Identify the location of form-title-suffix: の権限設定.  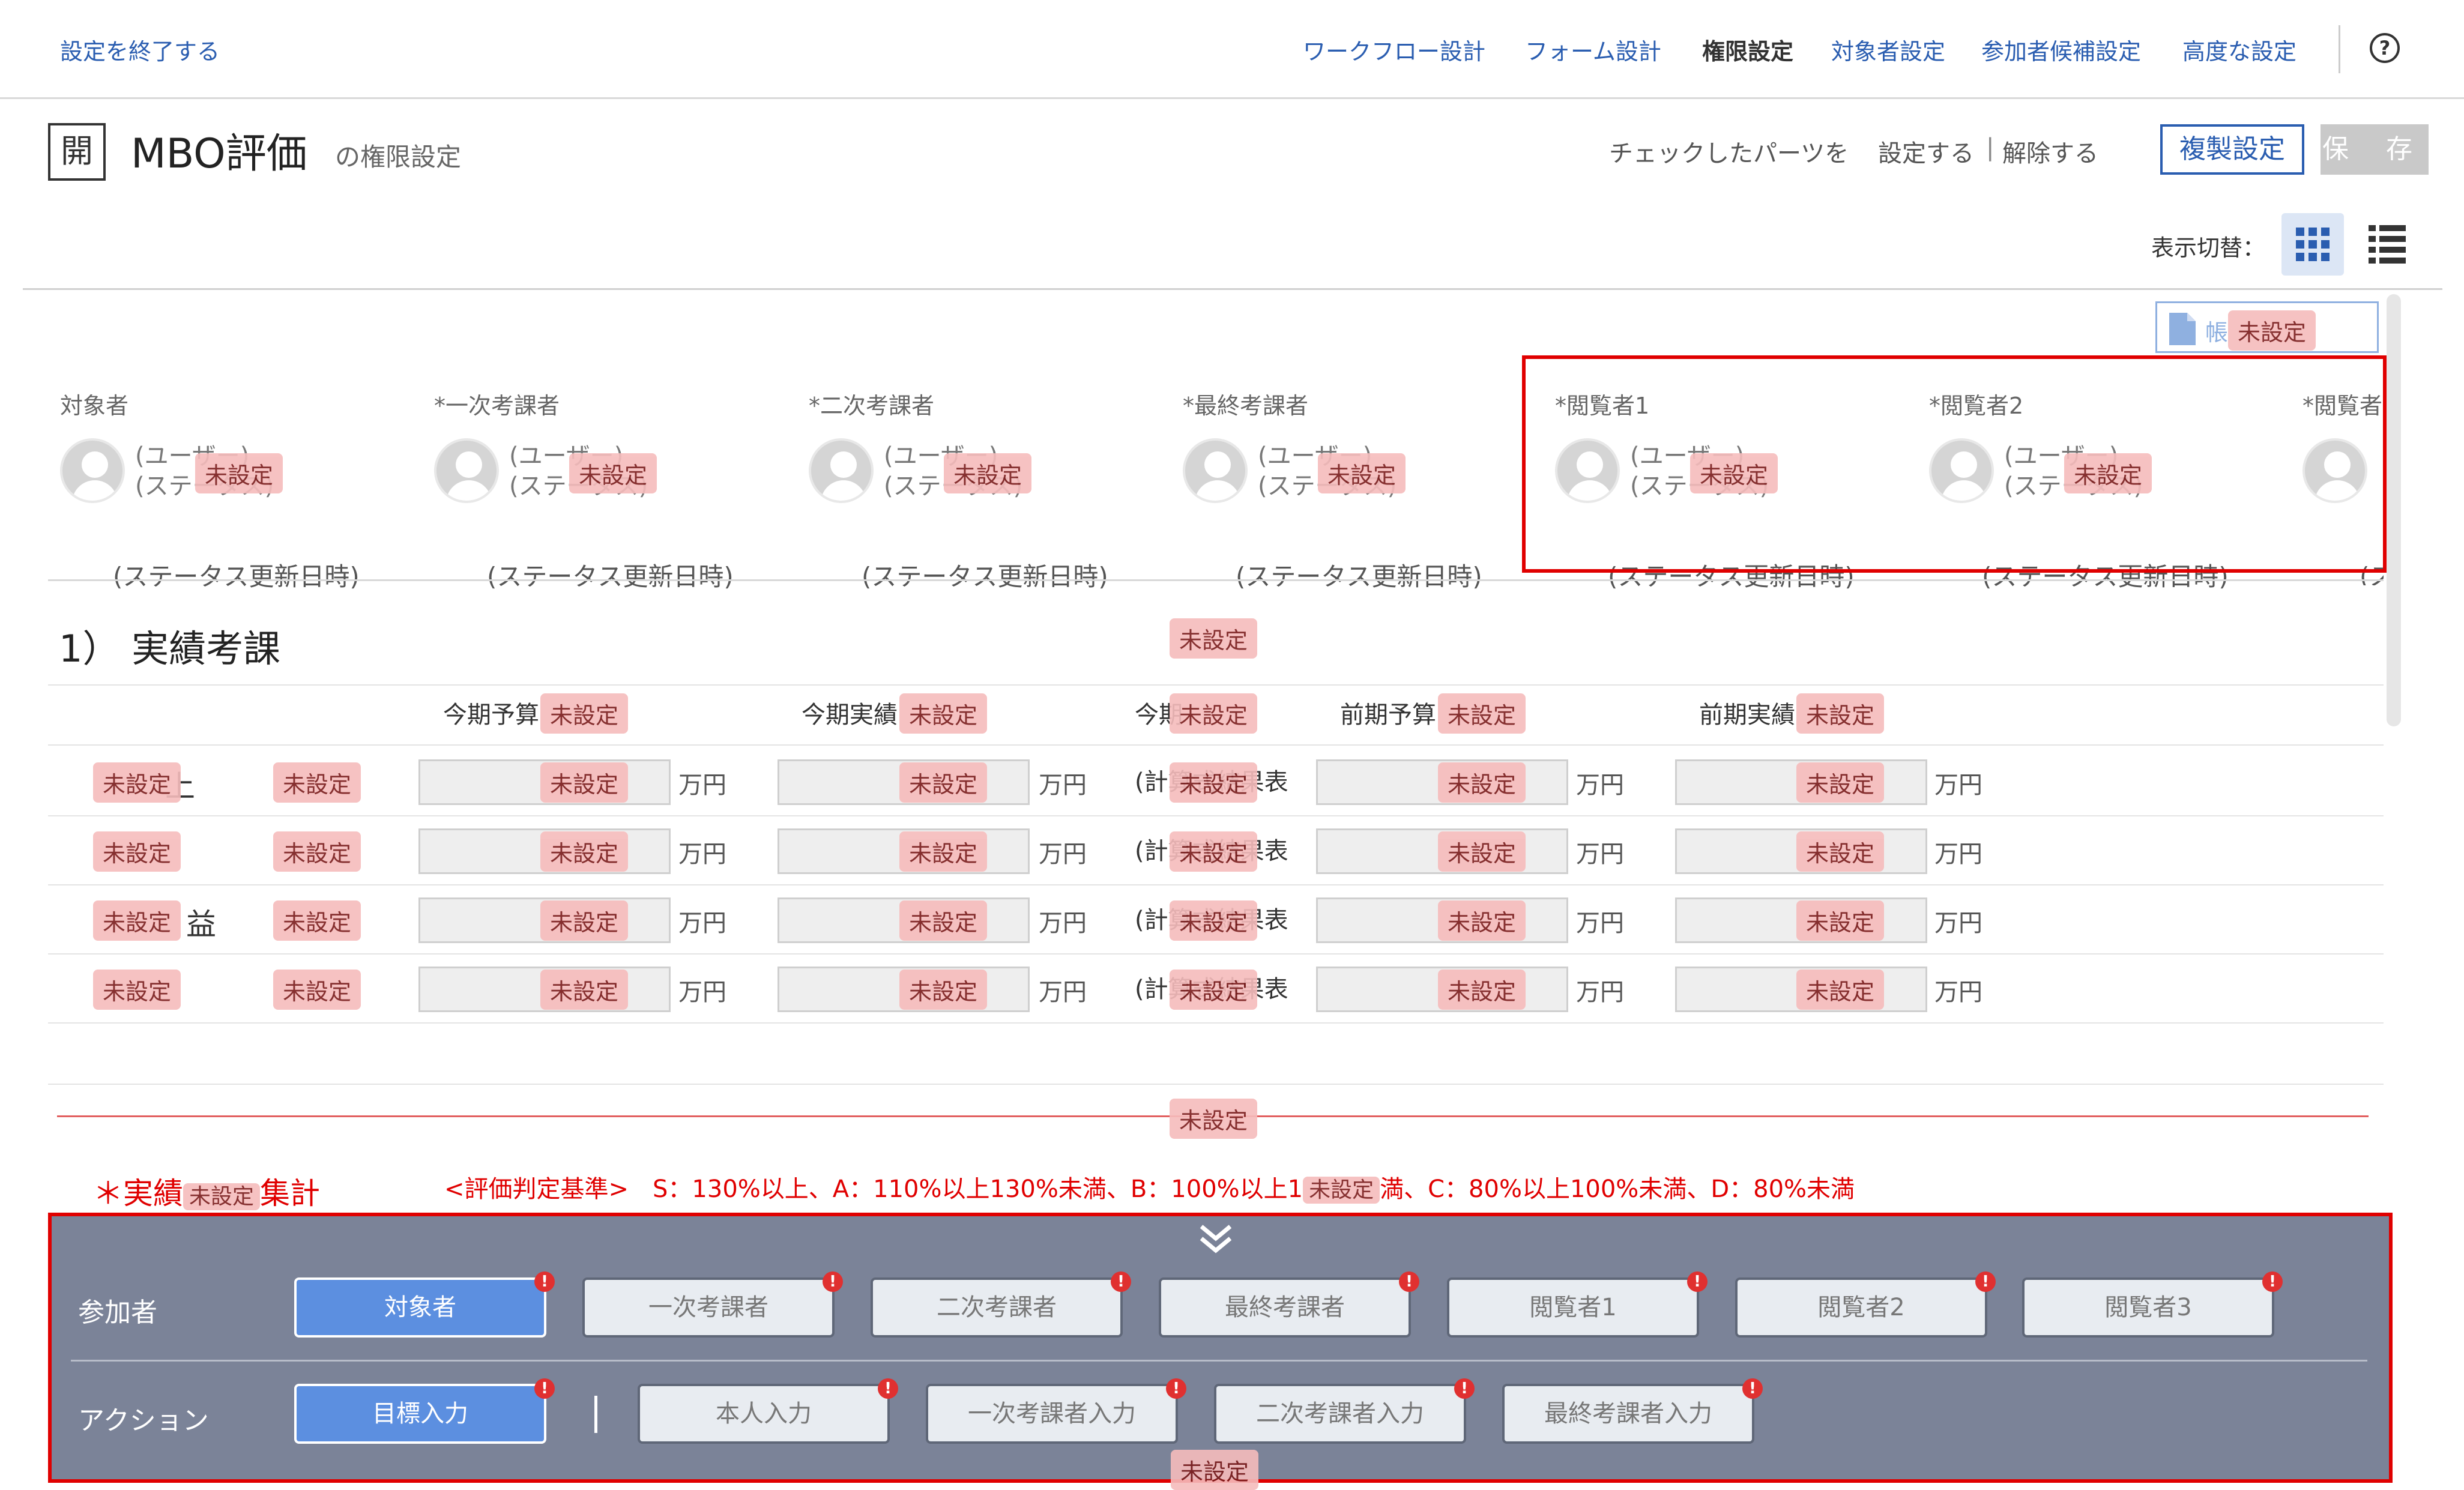
(398, 157).